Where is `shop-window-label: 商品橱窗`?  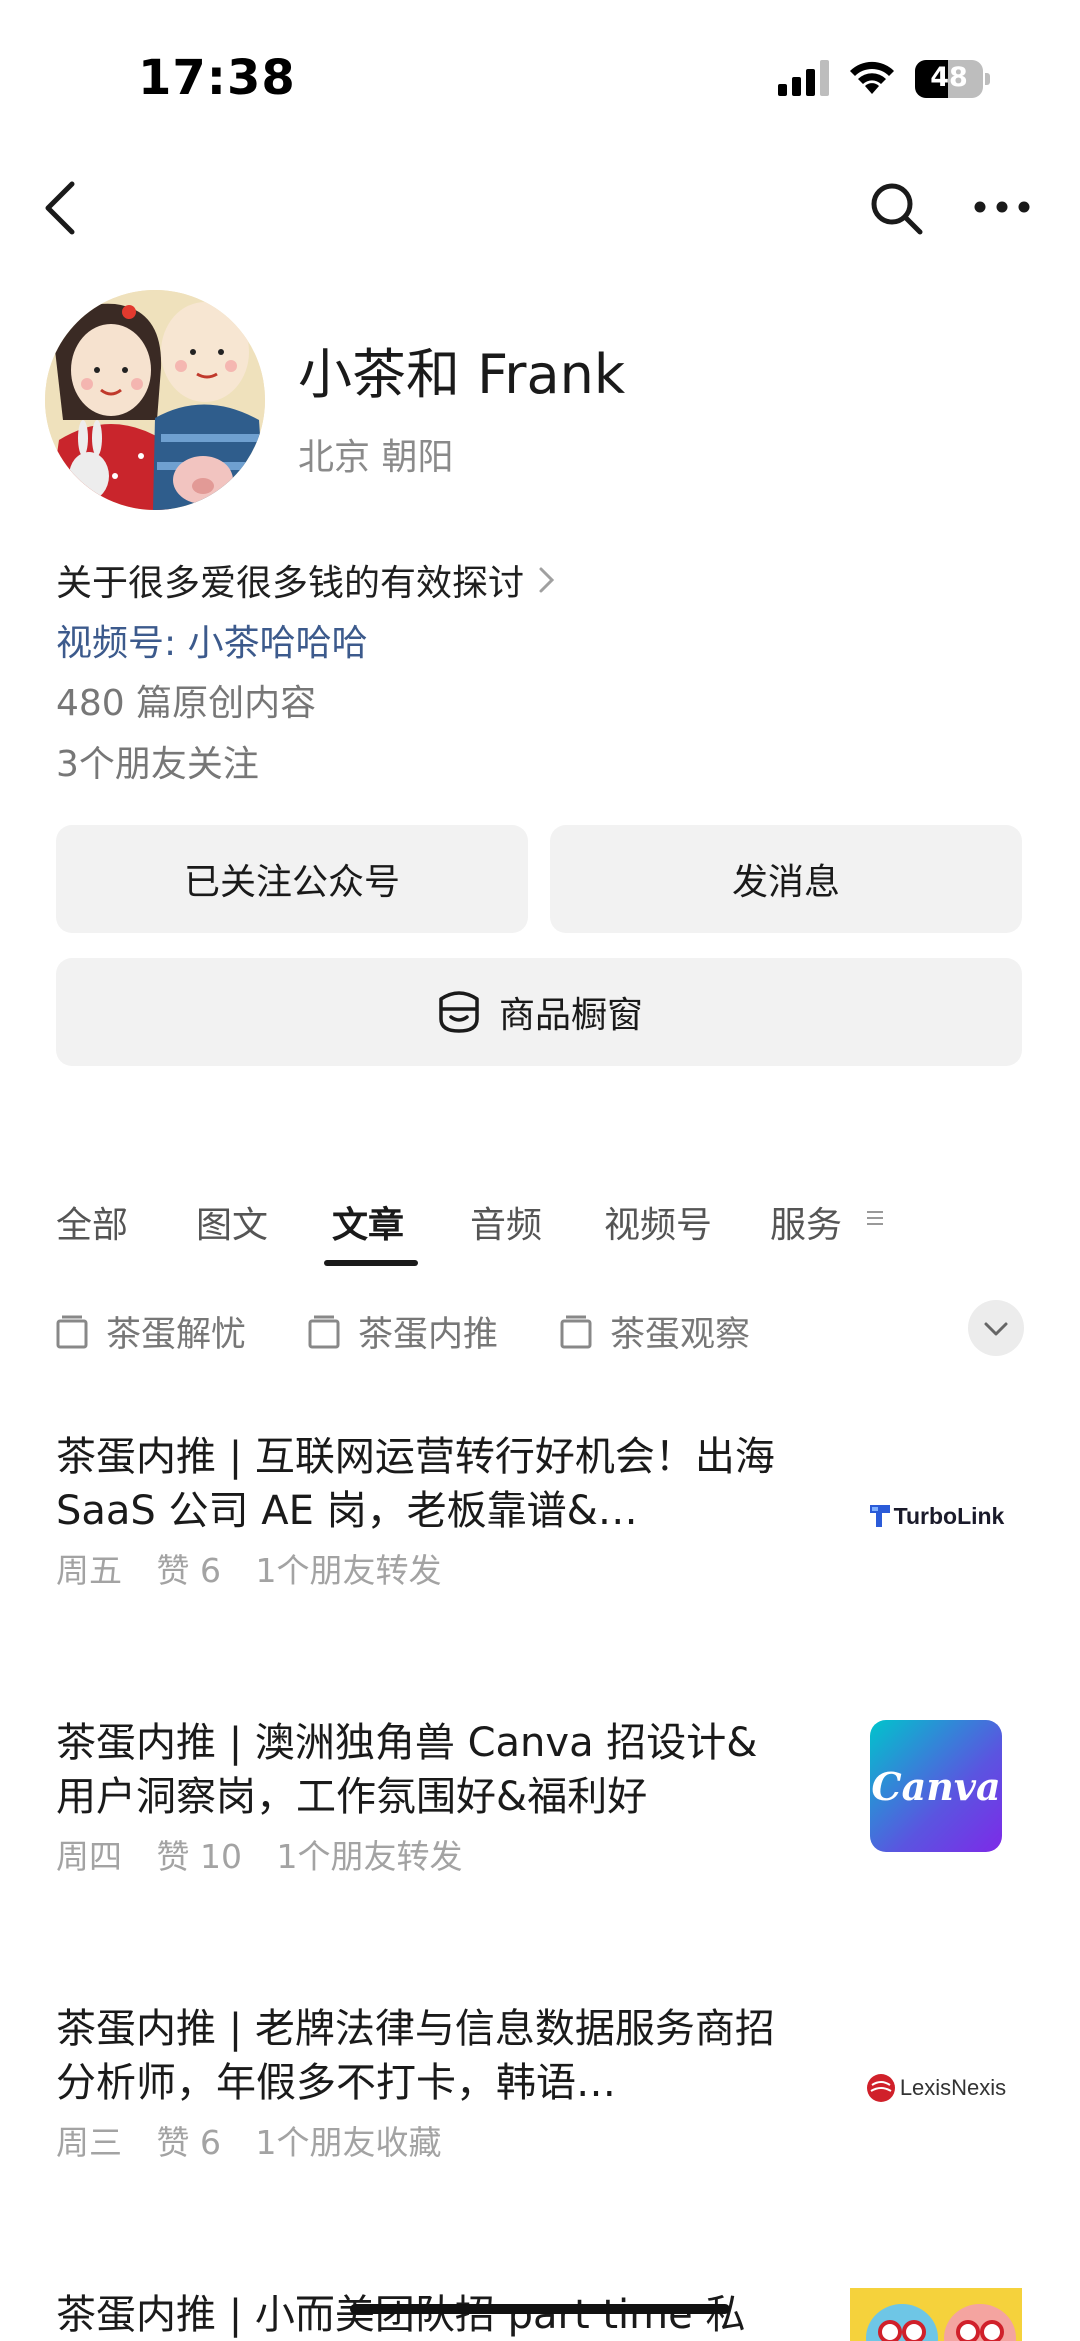 shop-window-label: 商品橱窗 is located at coordinates (570, 1015).